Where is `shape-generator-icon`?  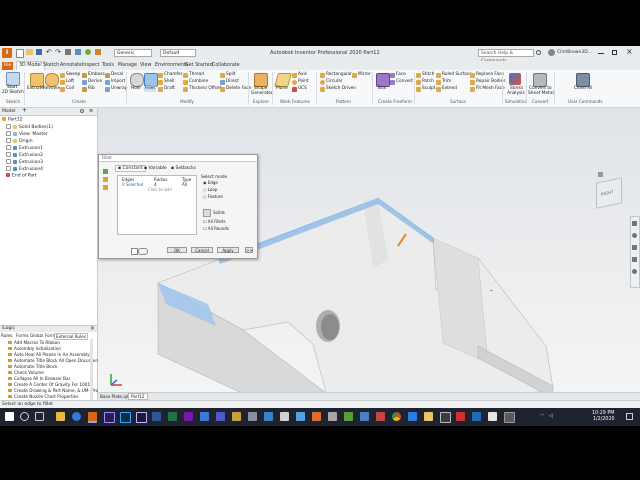
shape-generator-icon is located at coordinates (261, 80).